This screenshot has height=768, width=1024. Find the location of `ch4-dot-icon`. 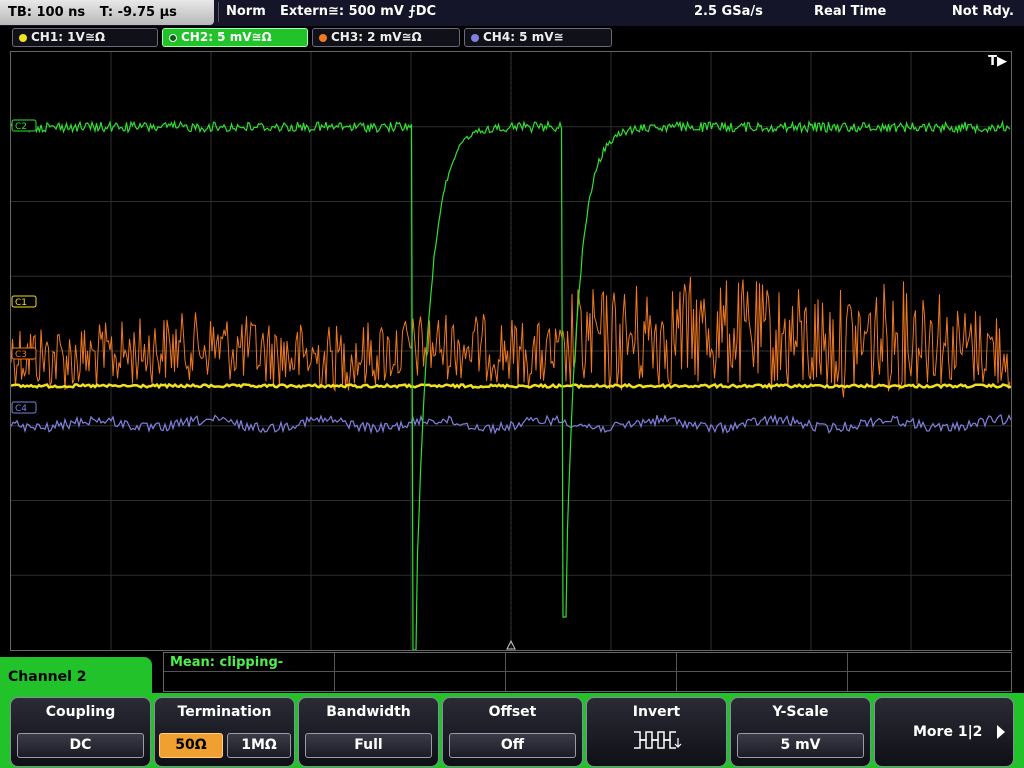

ch4-dot-icon is located at coordinates (475, 38).